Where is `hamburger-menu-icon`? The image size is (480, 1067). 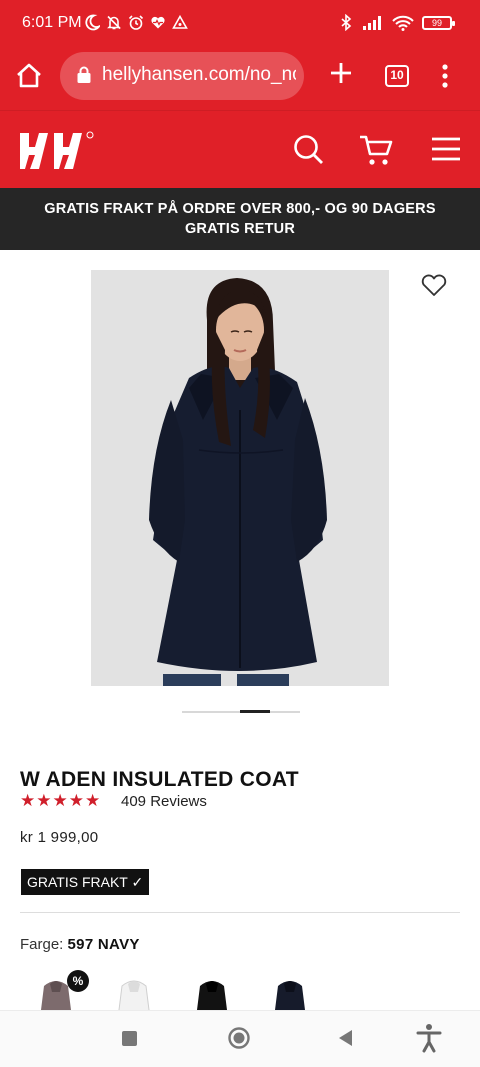 hamburger-menu-icon is located at coordinates (446, 149).